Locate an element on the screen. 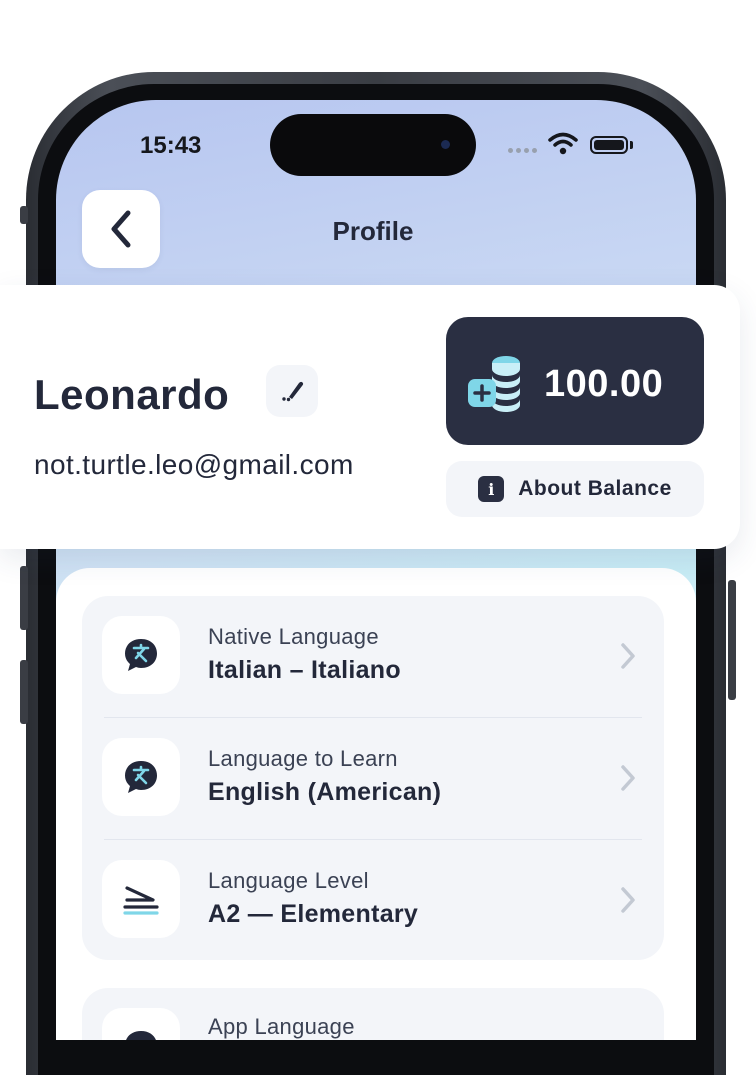 The image size is (756, 1075). dynamic-island is located at coordinates (373, 145).